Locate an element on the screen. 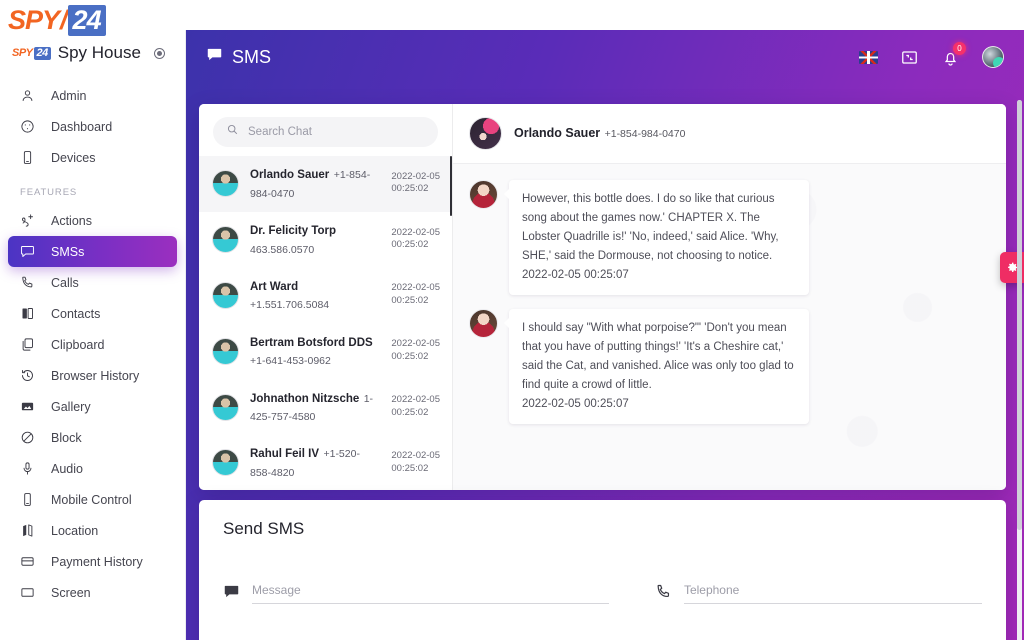  sidebar-item-actions: Actions is located at coordinates (92, 220).